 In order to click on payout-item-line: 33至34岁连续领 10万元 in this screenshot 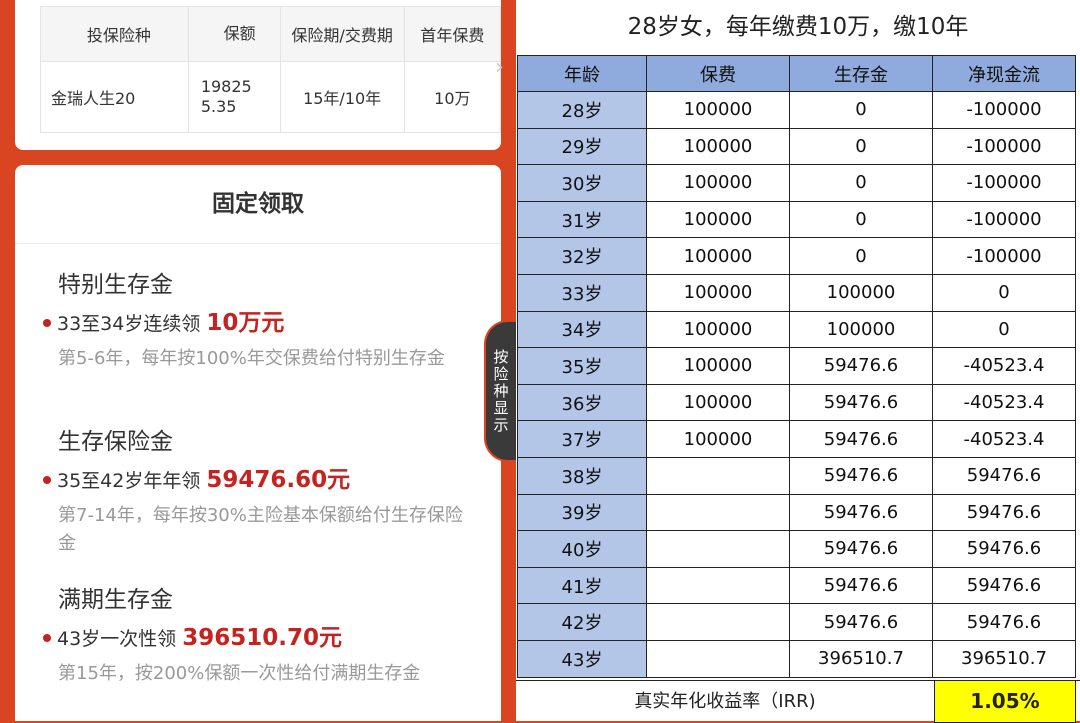, I will do `click(163, 320)`.